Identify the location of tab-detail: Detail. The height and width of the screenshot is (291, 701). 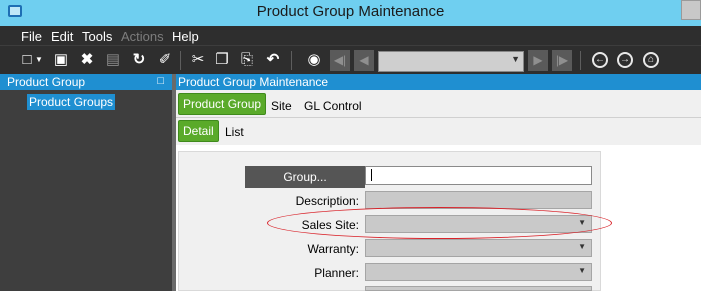
(198, 131).